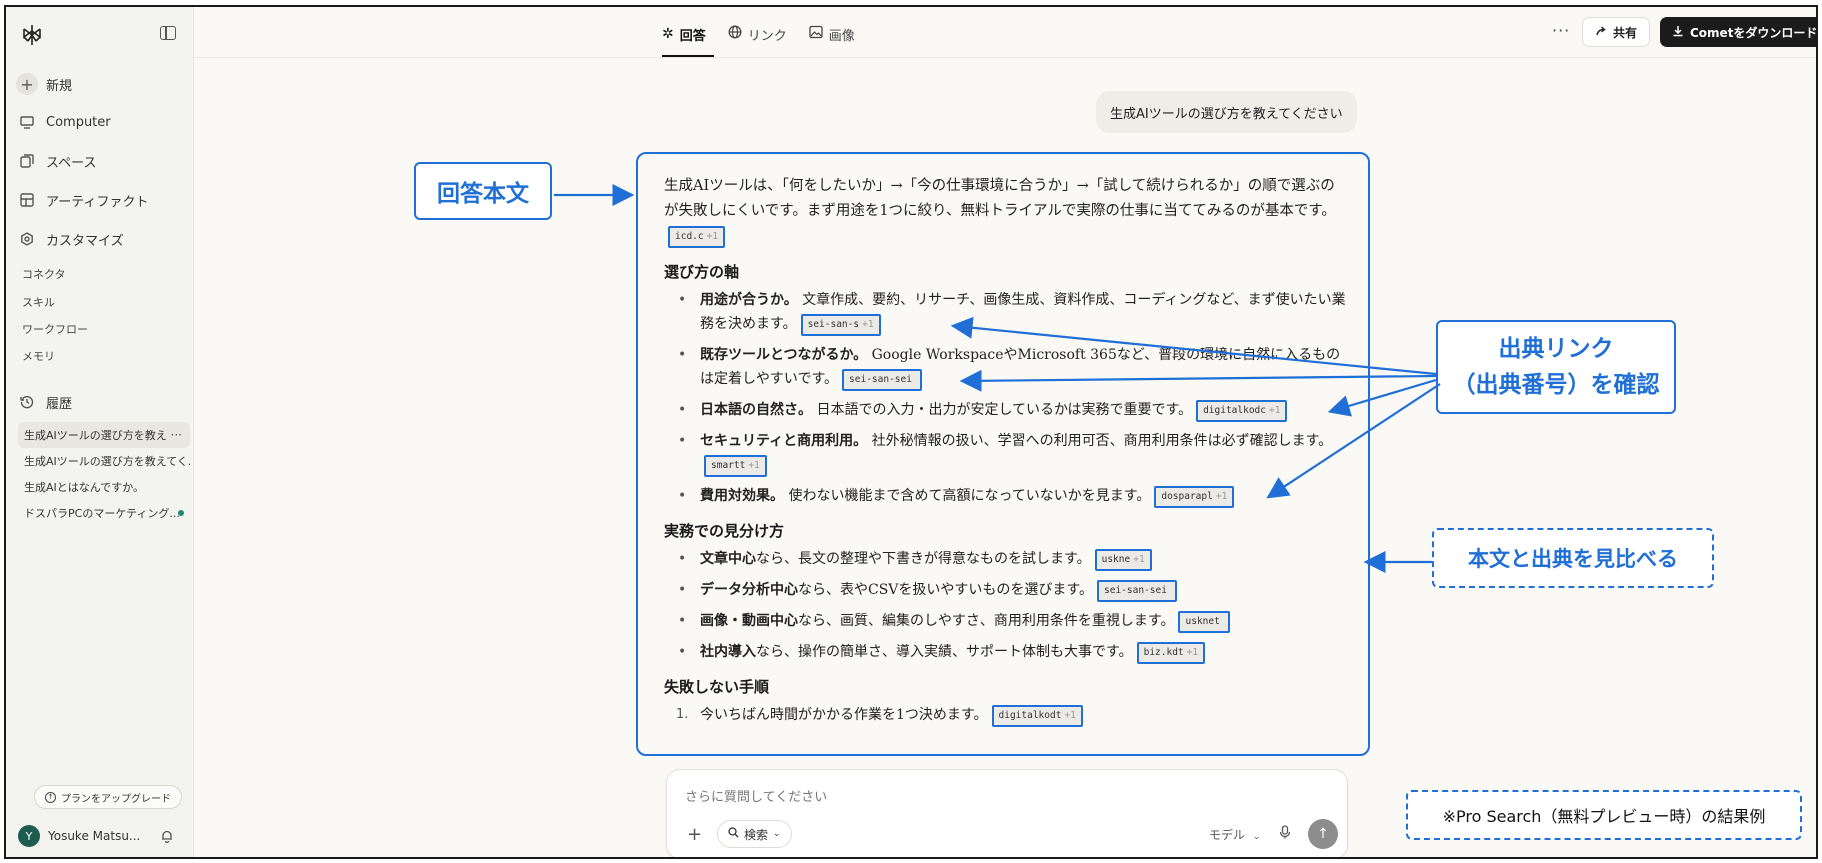 The height and width of the screenshot is (863, 1822). I want to click on citation-chip: digitalkodc +1, so click(1242, 411).